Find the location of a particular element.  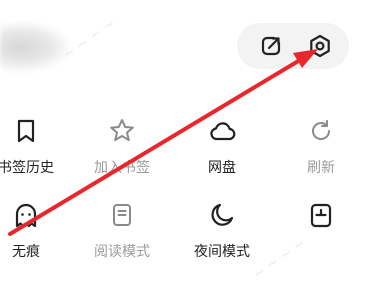

bookmark-icon is located at coordinates (26, 131).